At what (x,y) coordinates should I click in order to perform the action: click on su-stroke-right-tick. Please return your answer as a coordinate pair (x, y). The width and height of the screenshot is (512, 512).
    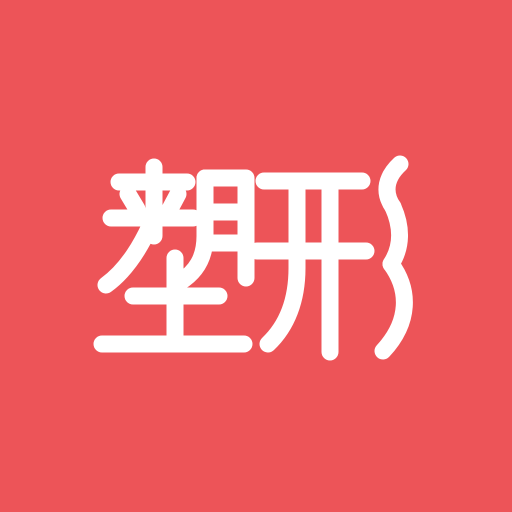
    Looking at the image, I should click on (174, 201).